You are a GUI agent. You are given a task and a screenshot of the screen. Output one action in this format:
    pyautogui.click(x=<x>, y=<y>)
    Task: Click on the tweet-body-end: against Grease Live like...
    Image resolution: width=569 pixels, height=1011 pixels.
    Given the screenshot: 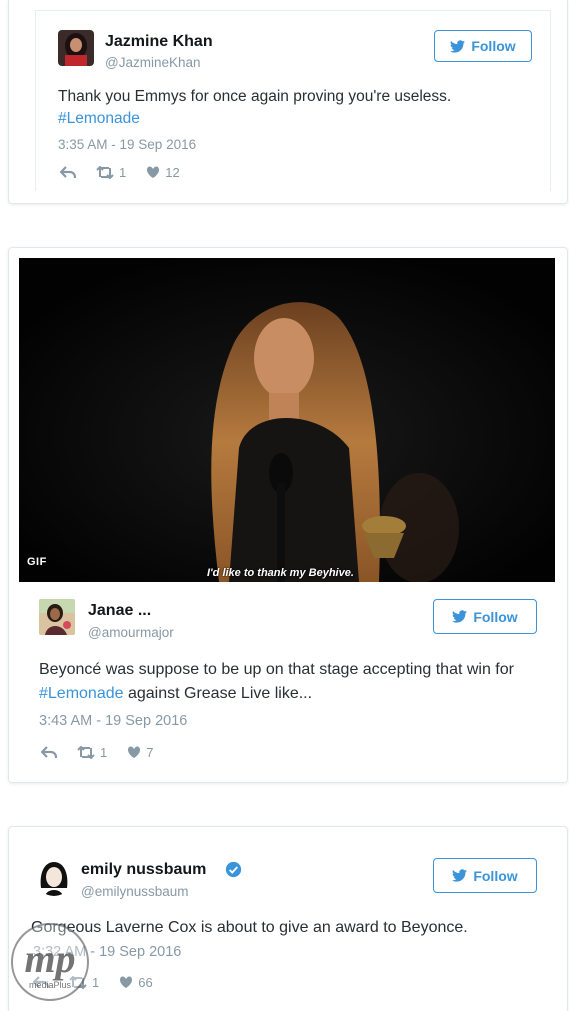 What is the action you would take?
    pyautogui.click(x=220, y=693)
    